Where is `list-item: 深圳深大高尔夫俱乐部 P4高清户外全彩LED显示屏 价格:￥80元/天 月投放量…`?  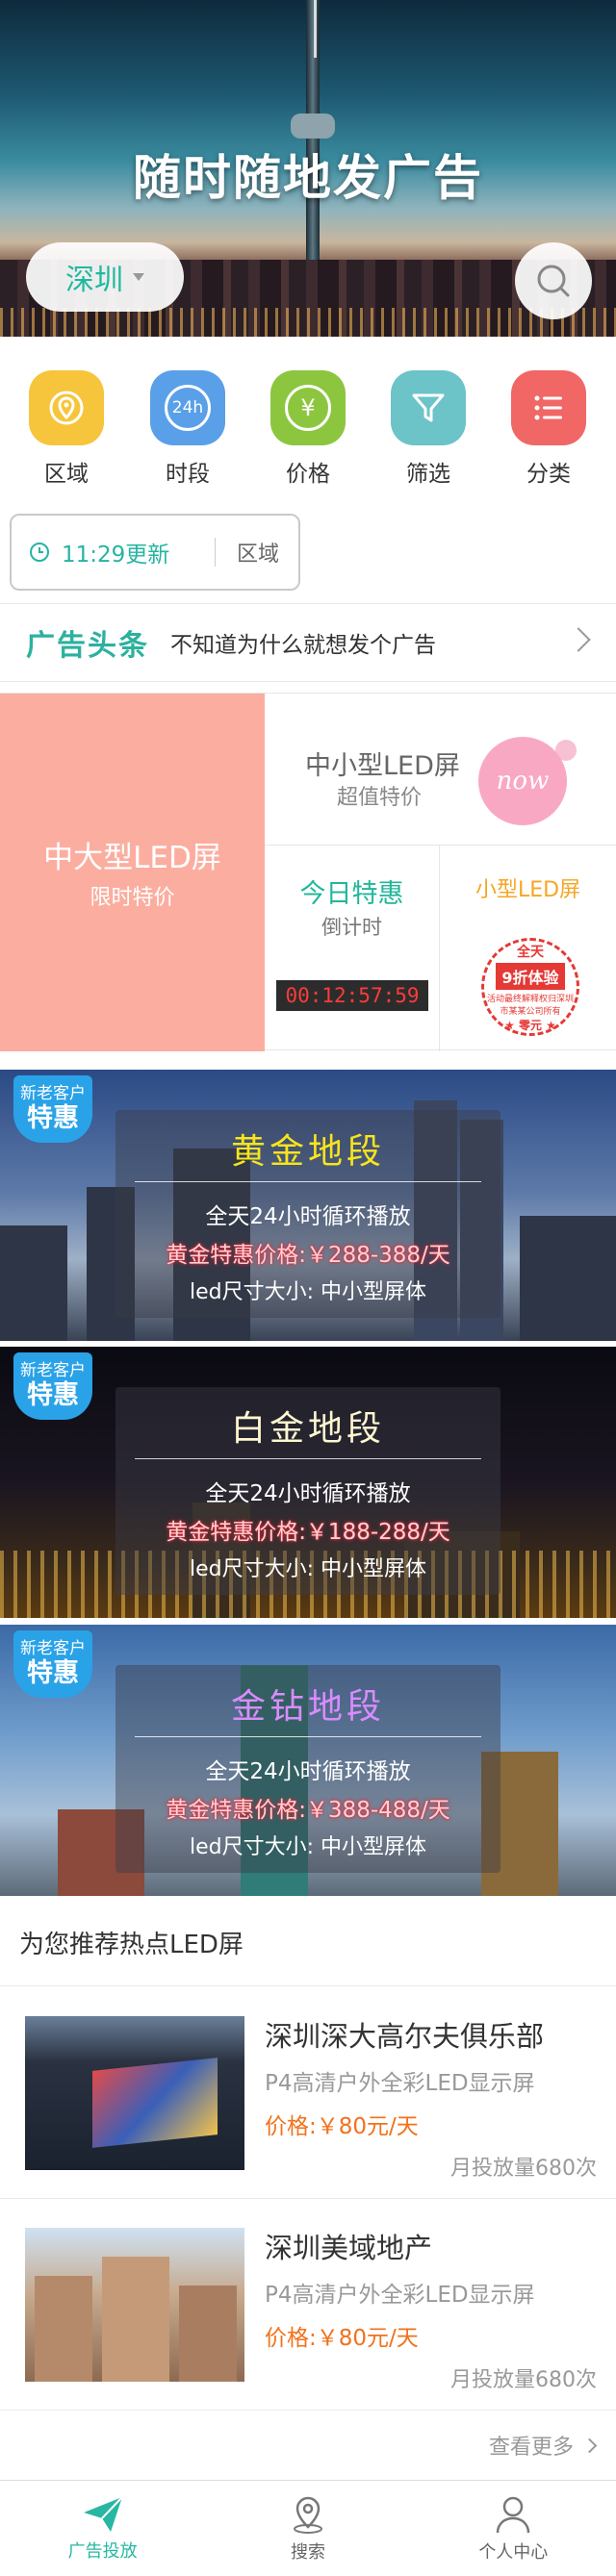
list-item: 深圳深大高尔夫俱乐部 P4高清户外全彩LED显示屏 价格:￥80元/天 月投放量… is located at coordinates (308, 2093).